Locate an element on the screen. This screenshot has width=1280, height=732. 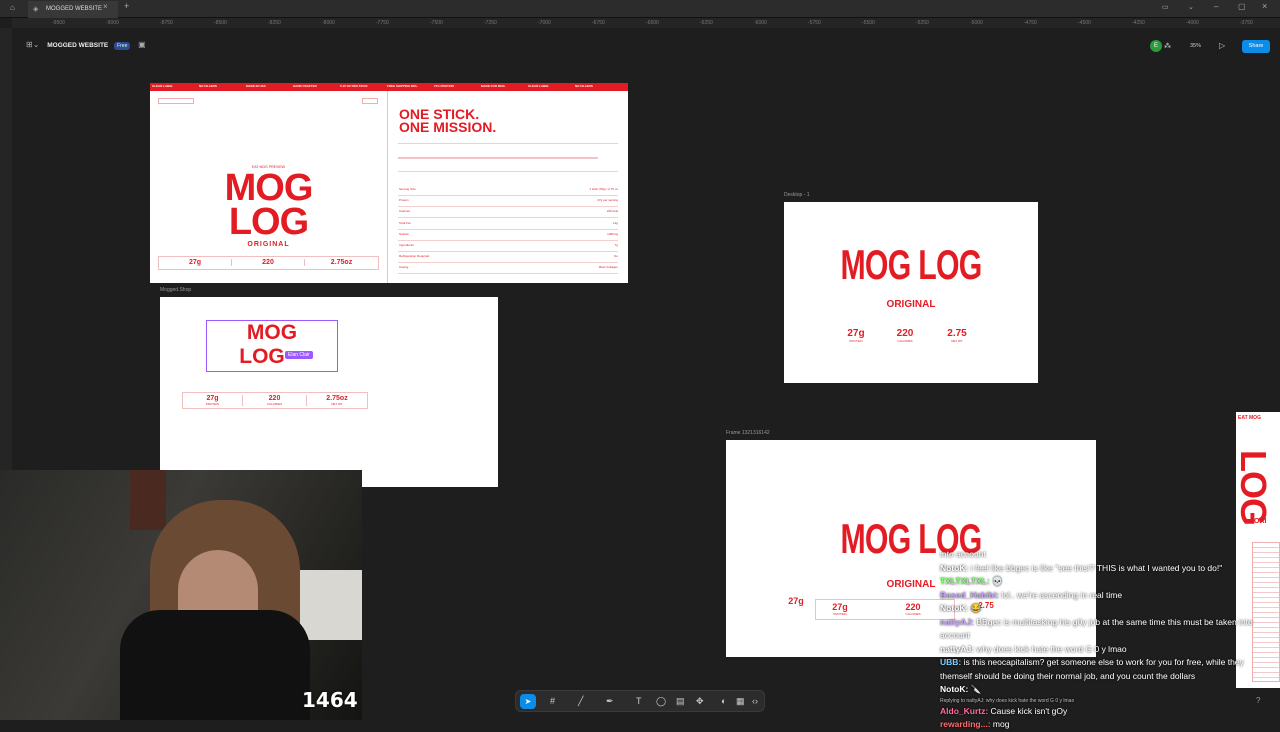
zoom-level: 35% is located at coordinates (1195, 46).